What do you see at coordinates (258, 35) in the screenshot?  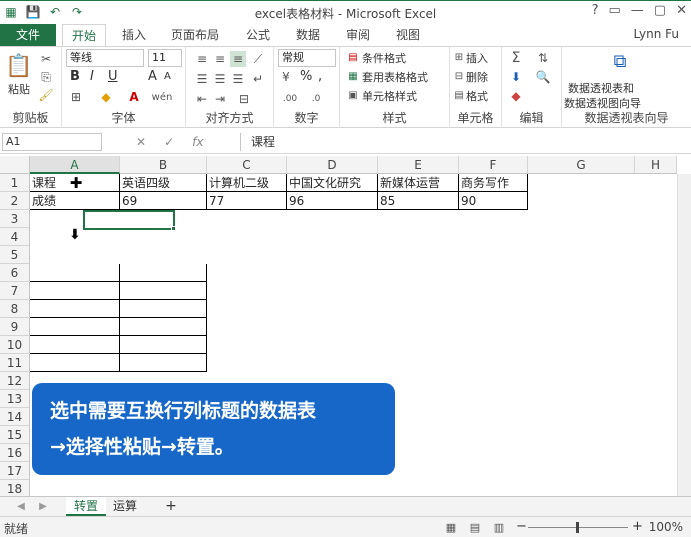 I see `tab-formulas: 公式` at bounding box center [258, 35].